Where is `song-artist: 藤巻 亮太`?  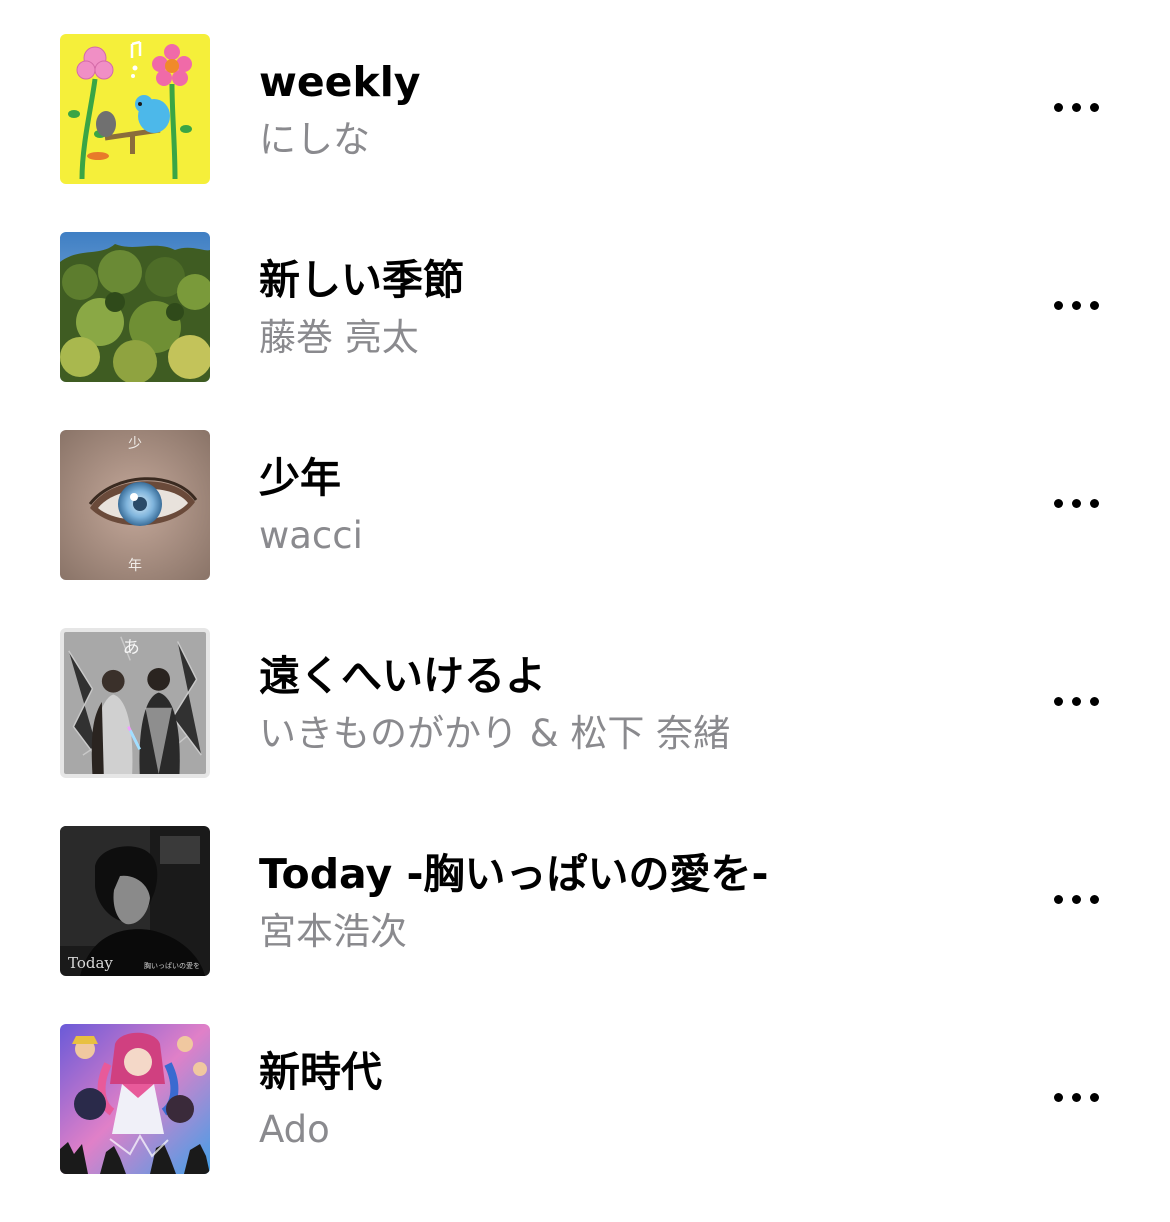
song-artist: 藤巻 亮太 is located at coordinates (339, 337).